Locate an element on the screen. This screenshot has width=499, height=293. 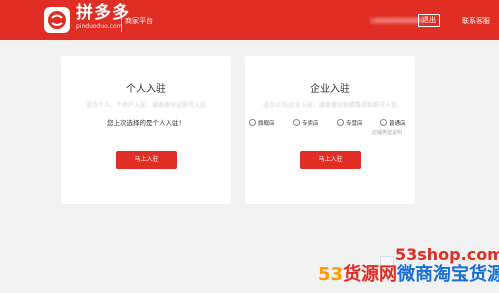
personal-card-description: 适合个人、个体户入驻，接收身份证即可入驻 is located at coordinates (145, 105).